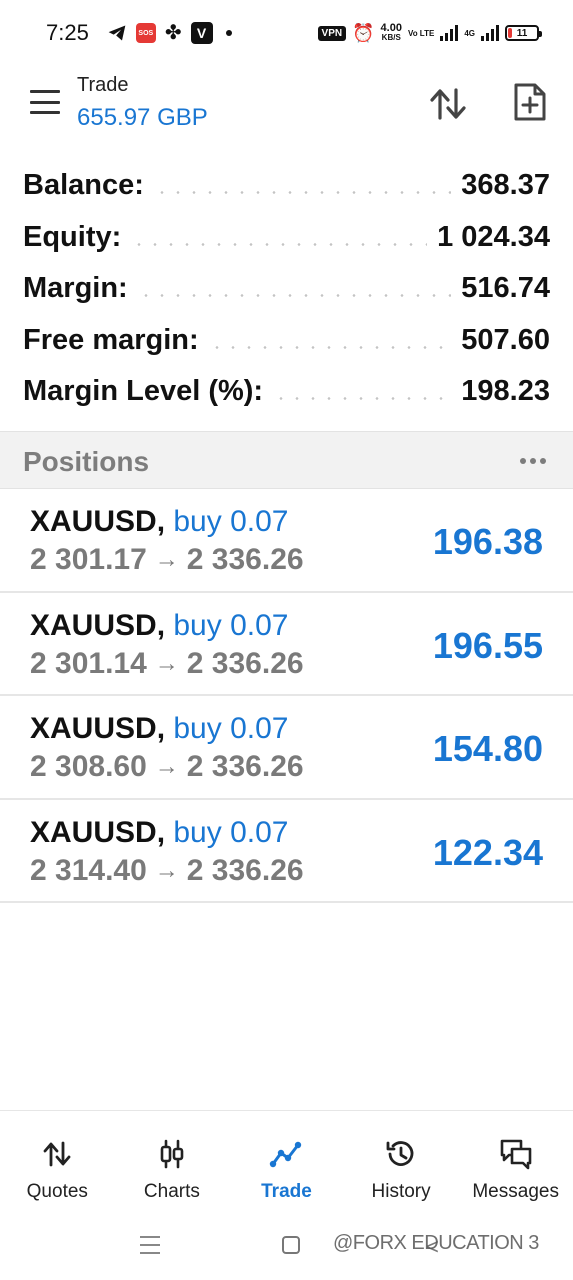 This screenshot has height=1280, width=573. I want to click on page-title: Trade, so click(103, 85).